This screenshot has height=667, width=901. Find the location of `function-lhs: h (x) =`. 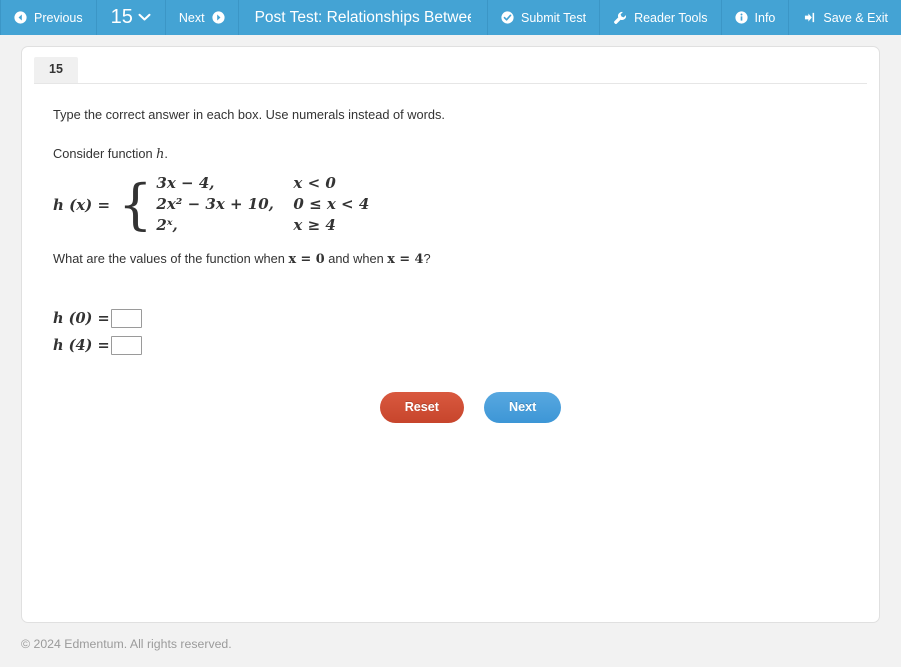

function-lhs: h (x) = is located at coordinates (82, 204).